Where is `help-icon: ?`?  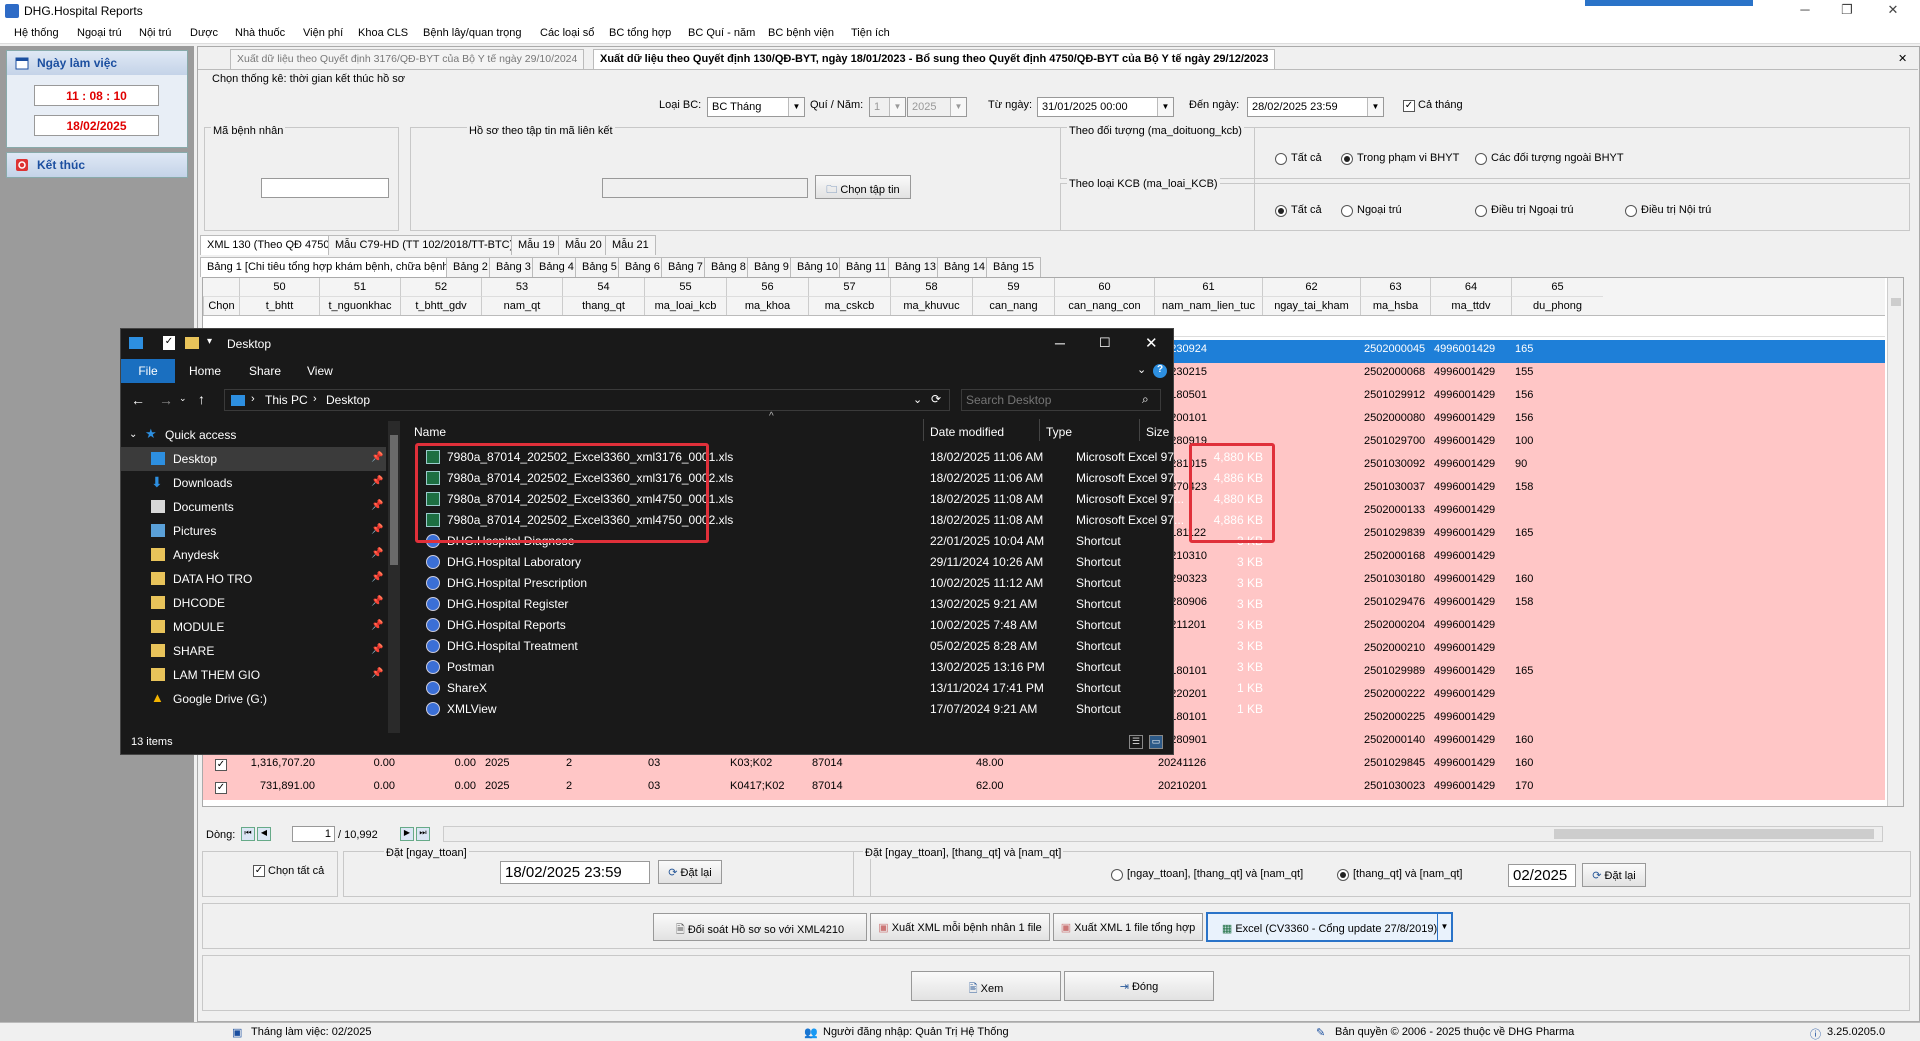 help-icon: ? is located at coordinates (1160, 371).